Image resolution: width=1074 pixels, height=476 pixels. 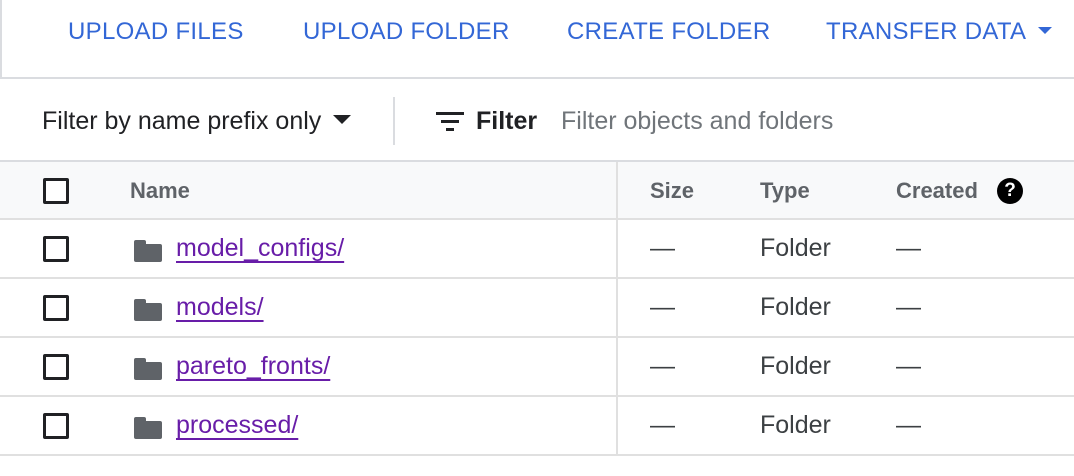 What do you see at coordinates (450, 122) in the screenshot?
I see `filter-list-icon` at bounding box center [450, 122].